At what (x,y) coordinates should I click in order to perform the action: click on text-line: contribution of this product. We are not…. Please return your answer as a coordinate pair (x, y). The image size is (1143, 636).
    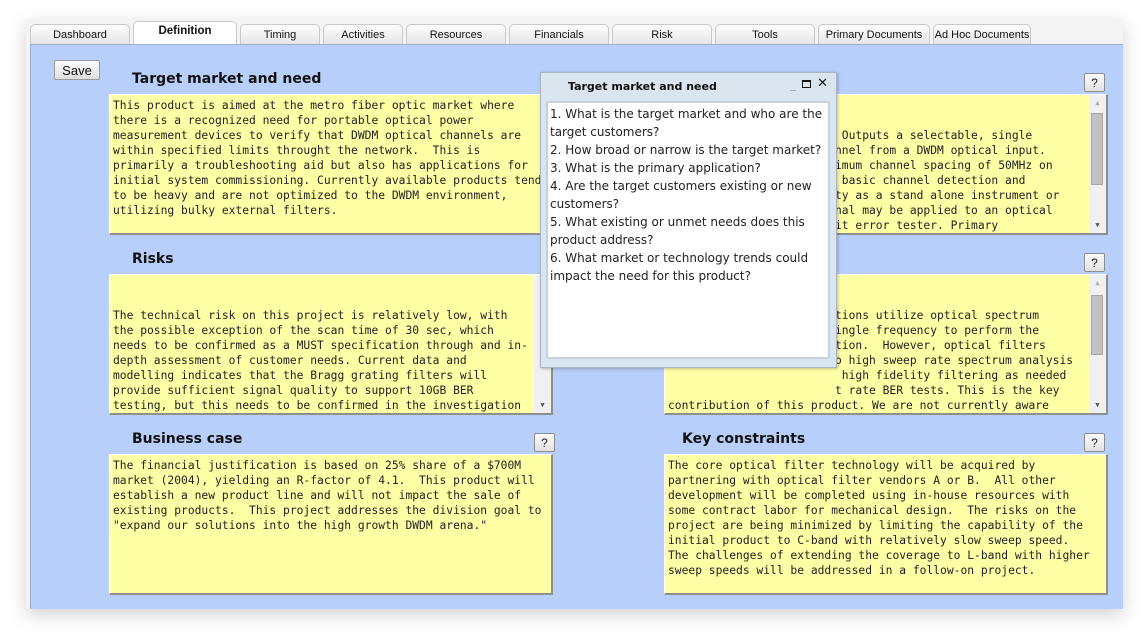
    Looking at the image, I should click on (858, 405).